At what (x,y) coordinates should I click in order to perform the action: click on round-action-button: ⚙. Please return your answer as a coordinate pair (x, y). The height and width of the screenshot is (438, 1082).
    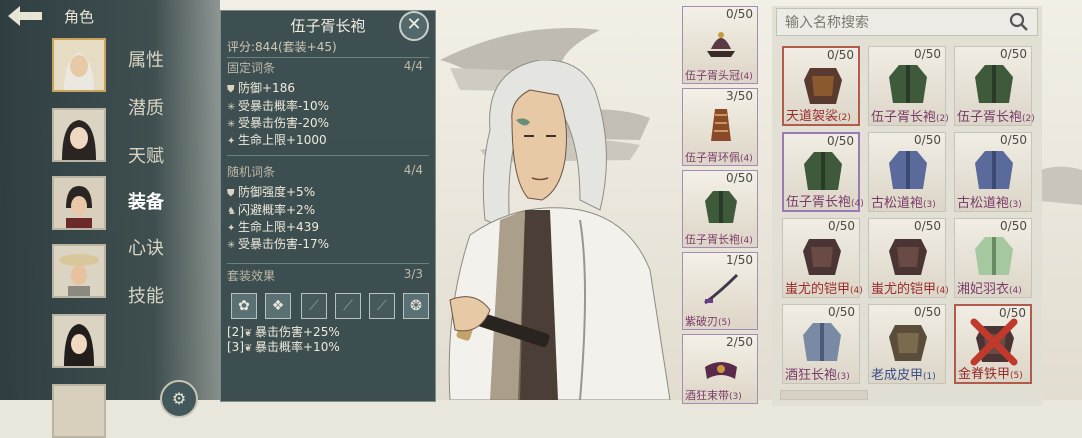
    Looking at the image, I should click on (179, 399).